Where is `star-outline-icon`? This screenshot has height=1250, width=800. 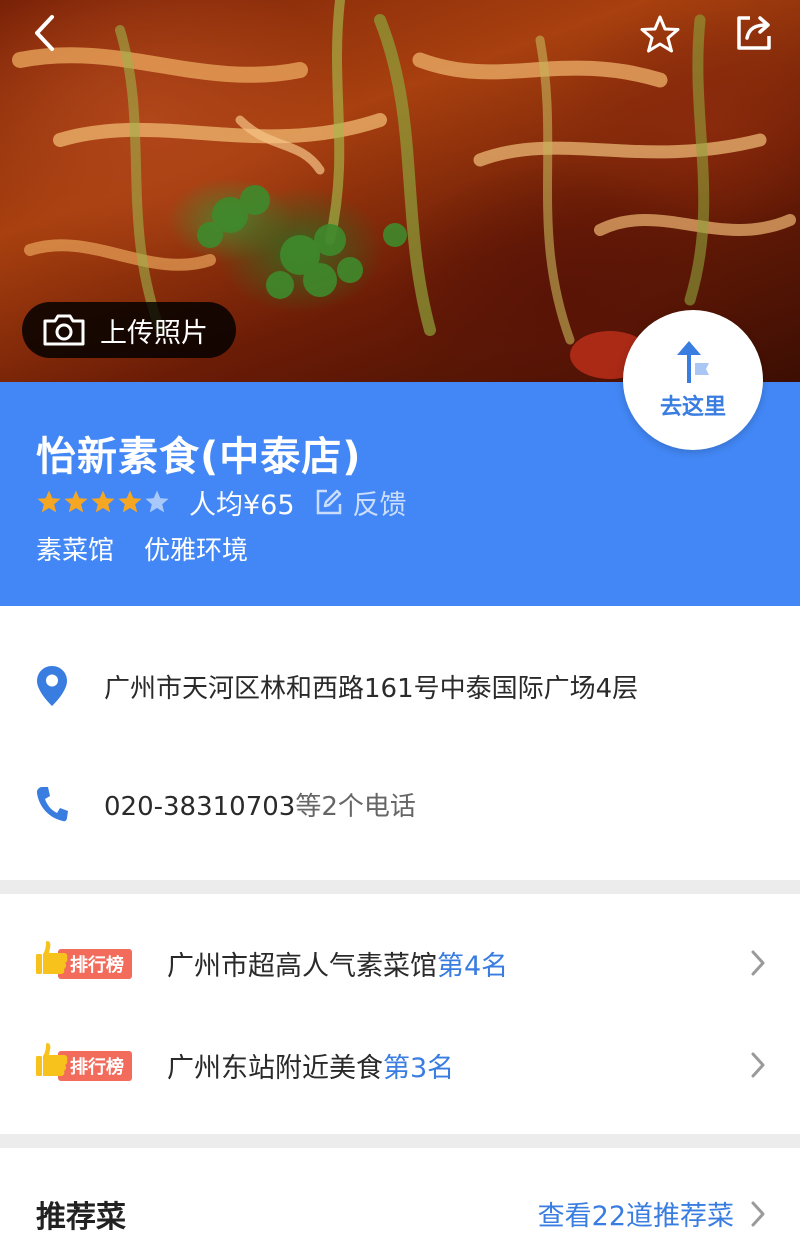 star-outline-icon is located at coordinates (660, 34).